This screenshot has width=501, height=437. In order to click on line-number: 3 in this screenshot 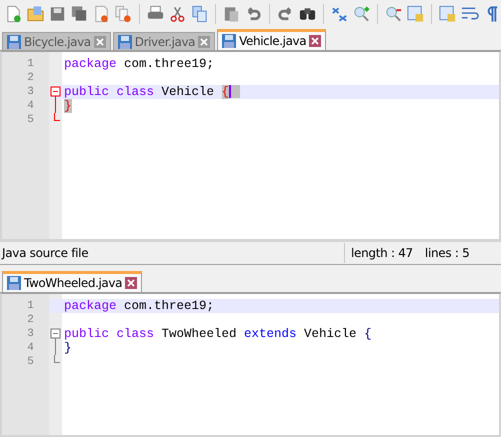, I will do `click(25, 92)`.